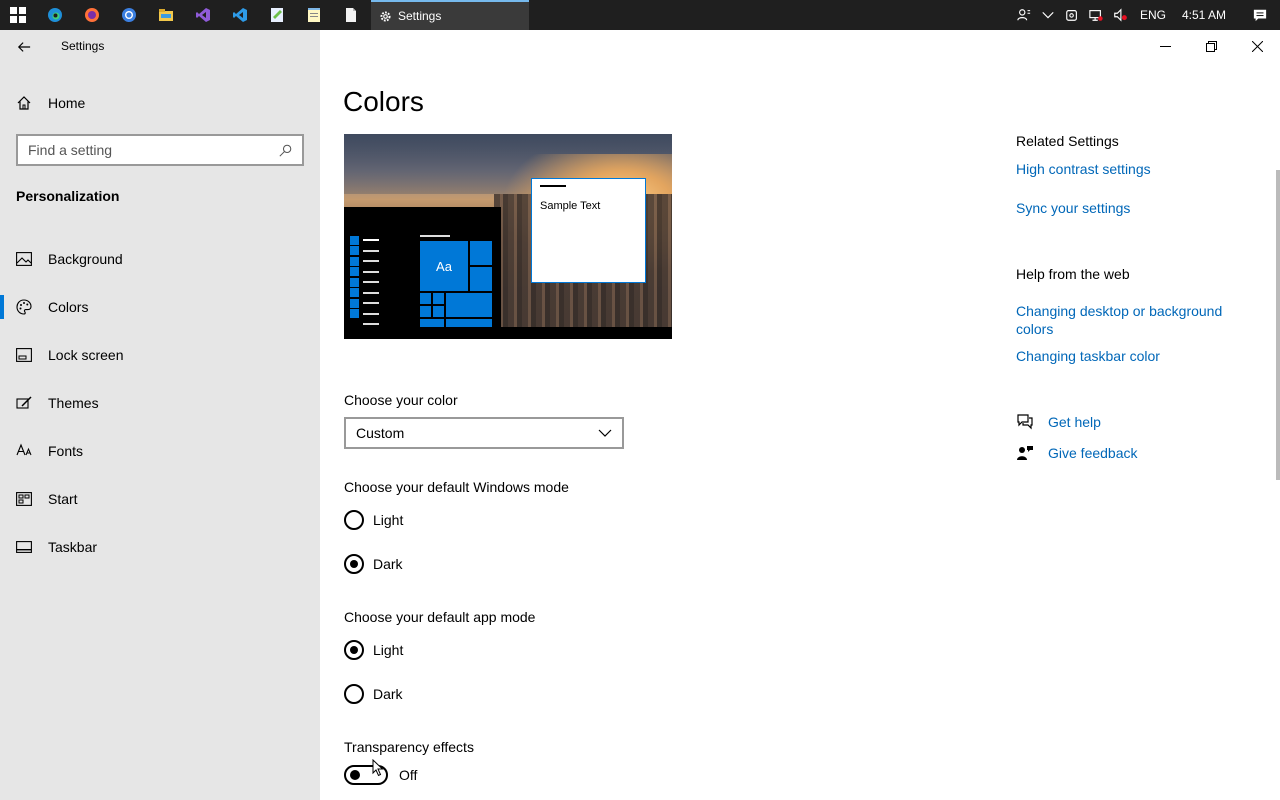  I want to click on notepad-plus-icon, so click(276, 15).